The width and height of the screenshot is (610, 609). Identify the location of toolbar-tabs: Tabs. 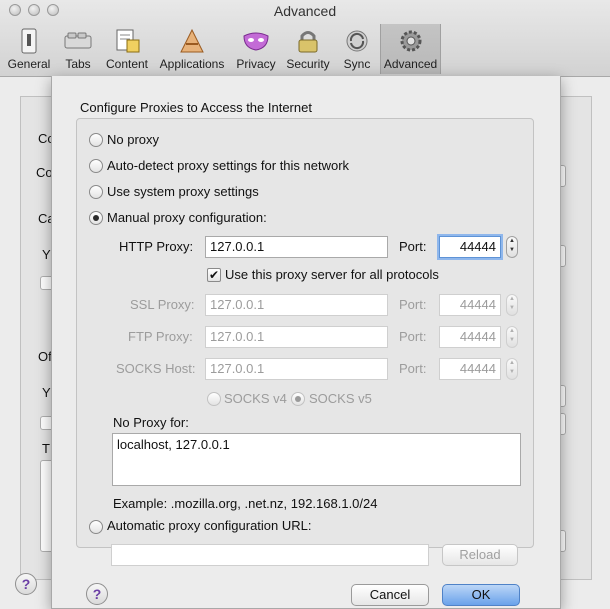
(78, 49).